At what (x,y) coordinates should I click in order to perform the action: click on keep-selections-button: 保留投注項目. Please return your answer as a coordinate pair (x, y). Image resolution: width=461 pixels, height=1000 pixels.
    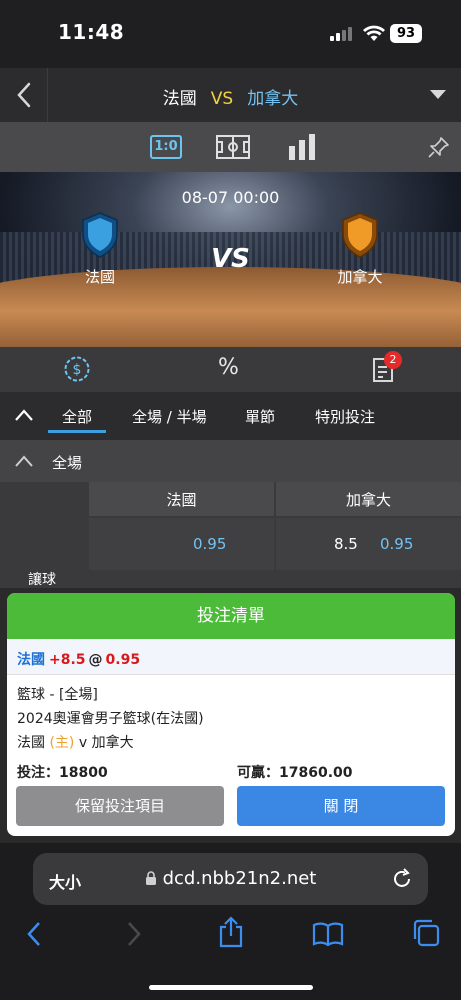
    Looking at the image, I should click on (120, 806).